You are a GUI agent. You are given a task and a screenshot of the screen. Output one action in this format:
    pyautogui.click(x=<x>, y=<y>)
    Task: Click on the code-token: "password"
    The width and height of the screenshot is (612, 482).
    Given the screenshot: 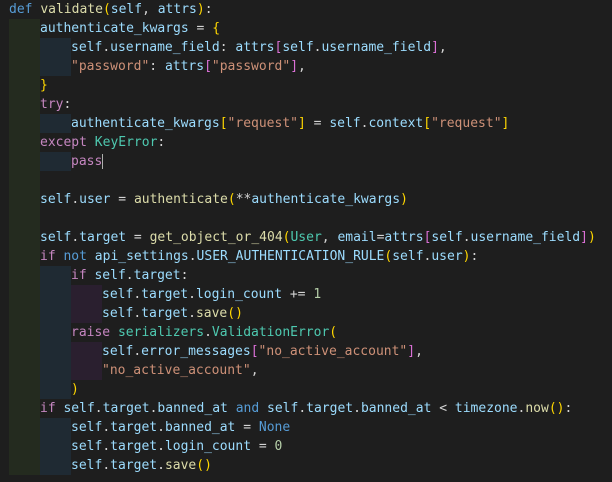 What is the action you would take?
    pyautogui.click(x=110, y=66)
    